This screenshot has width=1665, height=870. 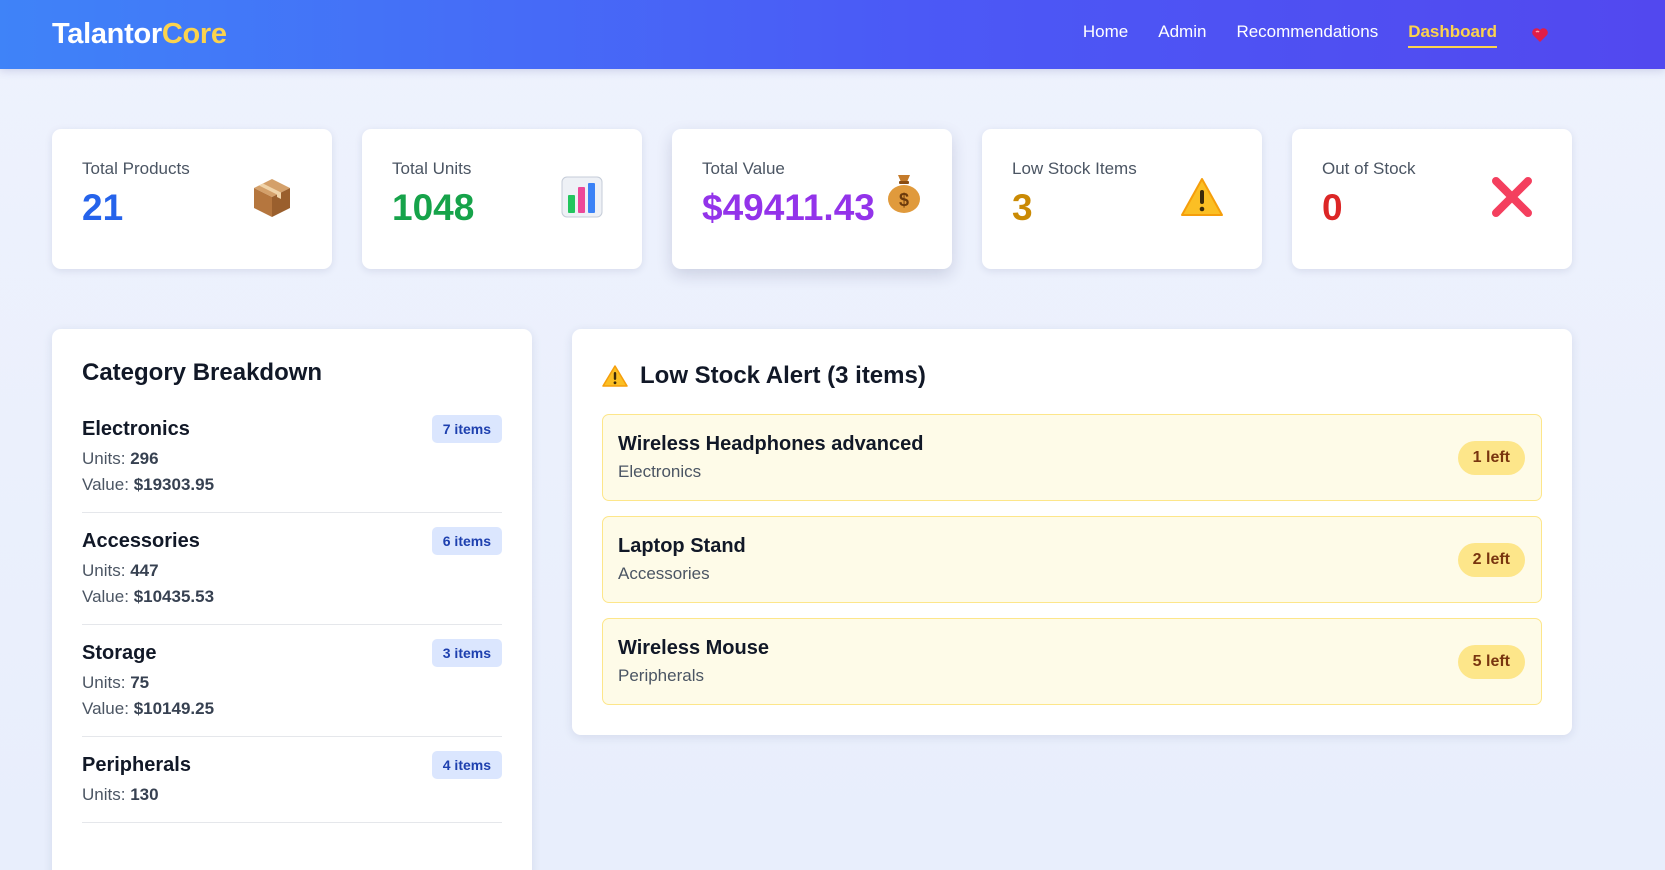 What do you see at coordinates (432, 168) in the screenshot?
I see `stat-label: Total Units` at bounding box center [432, 168].